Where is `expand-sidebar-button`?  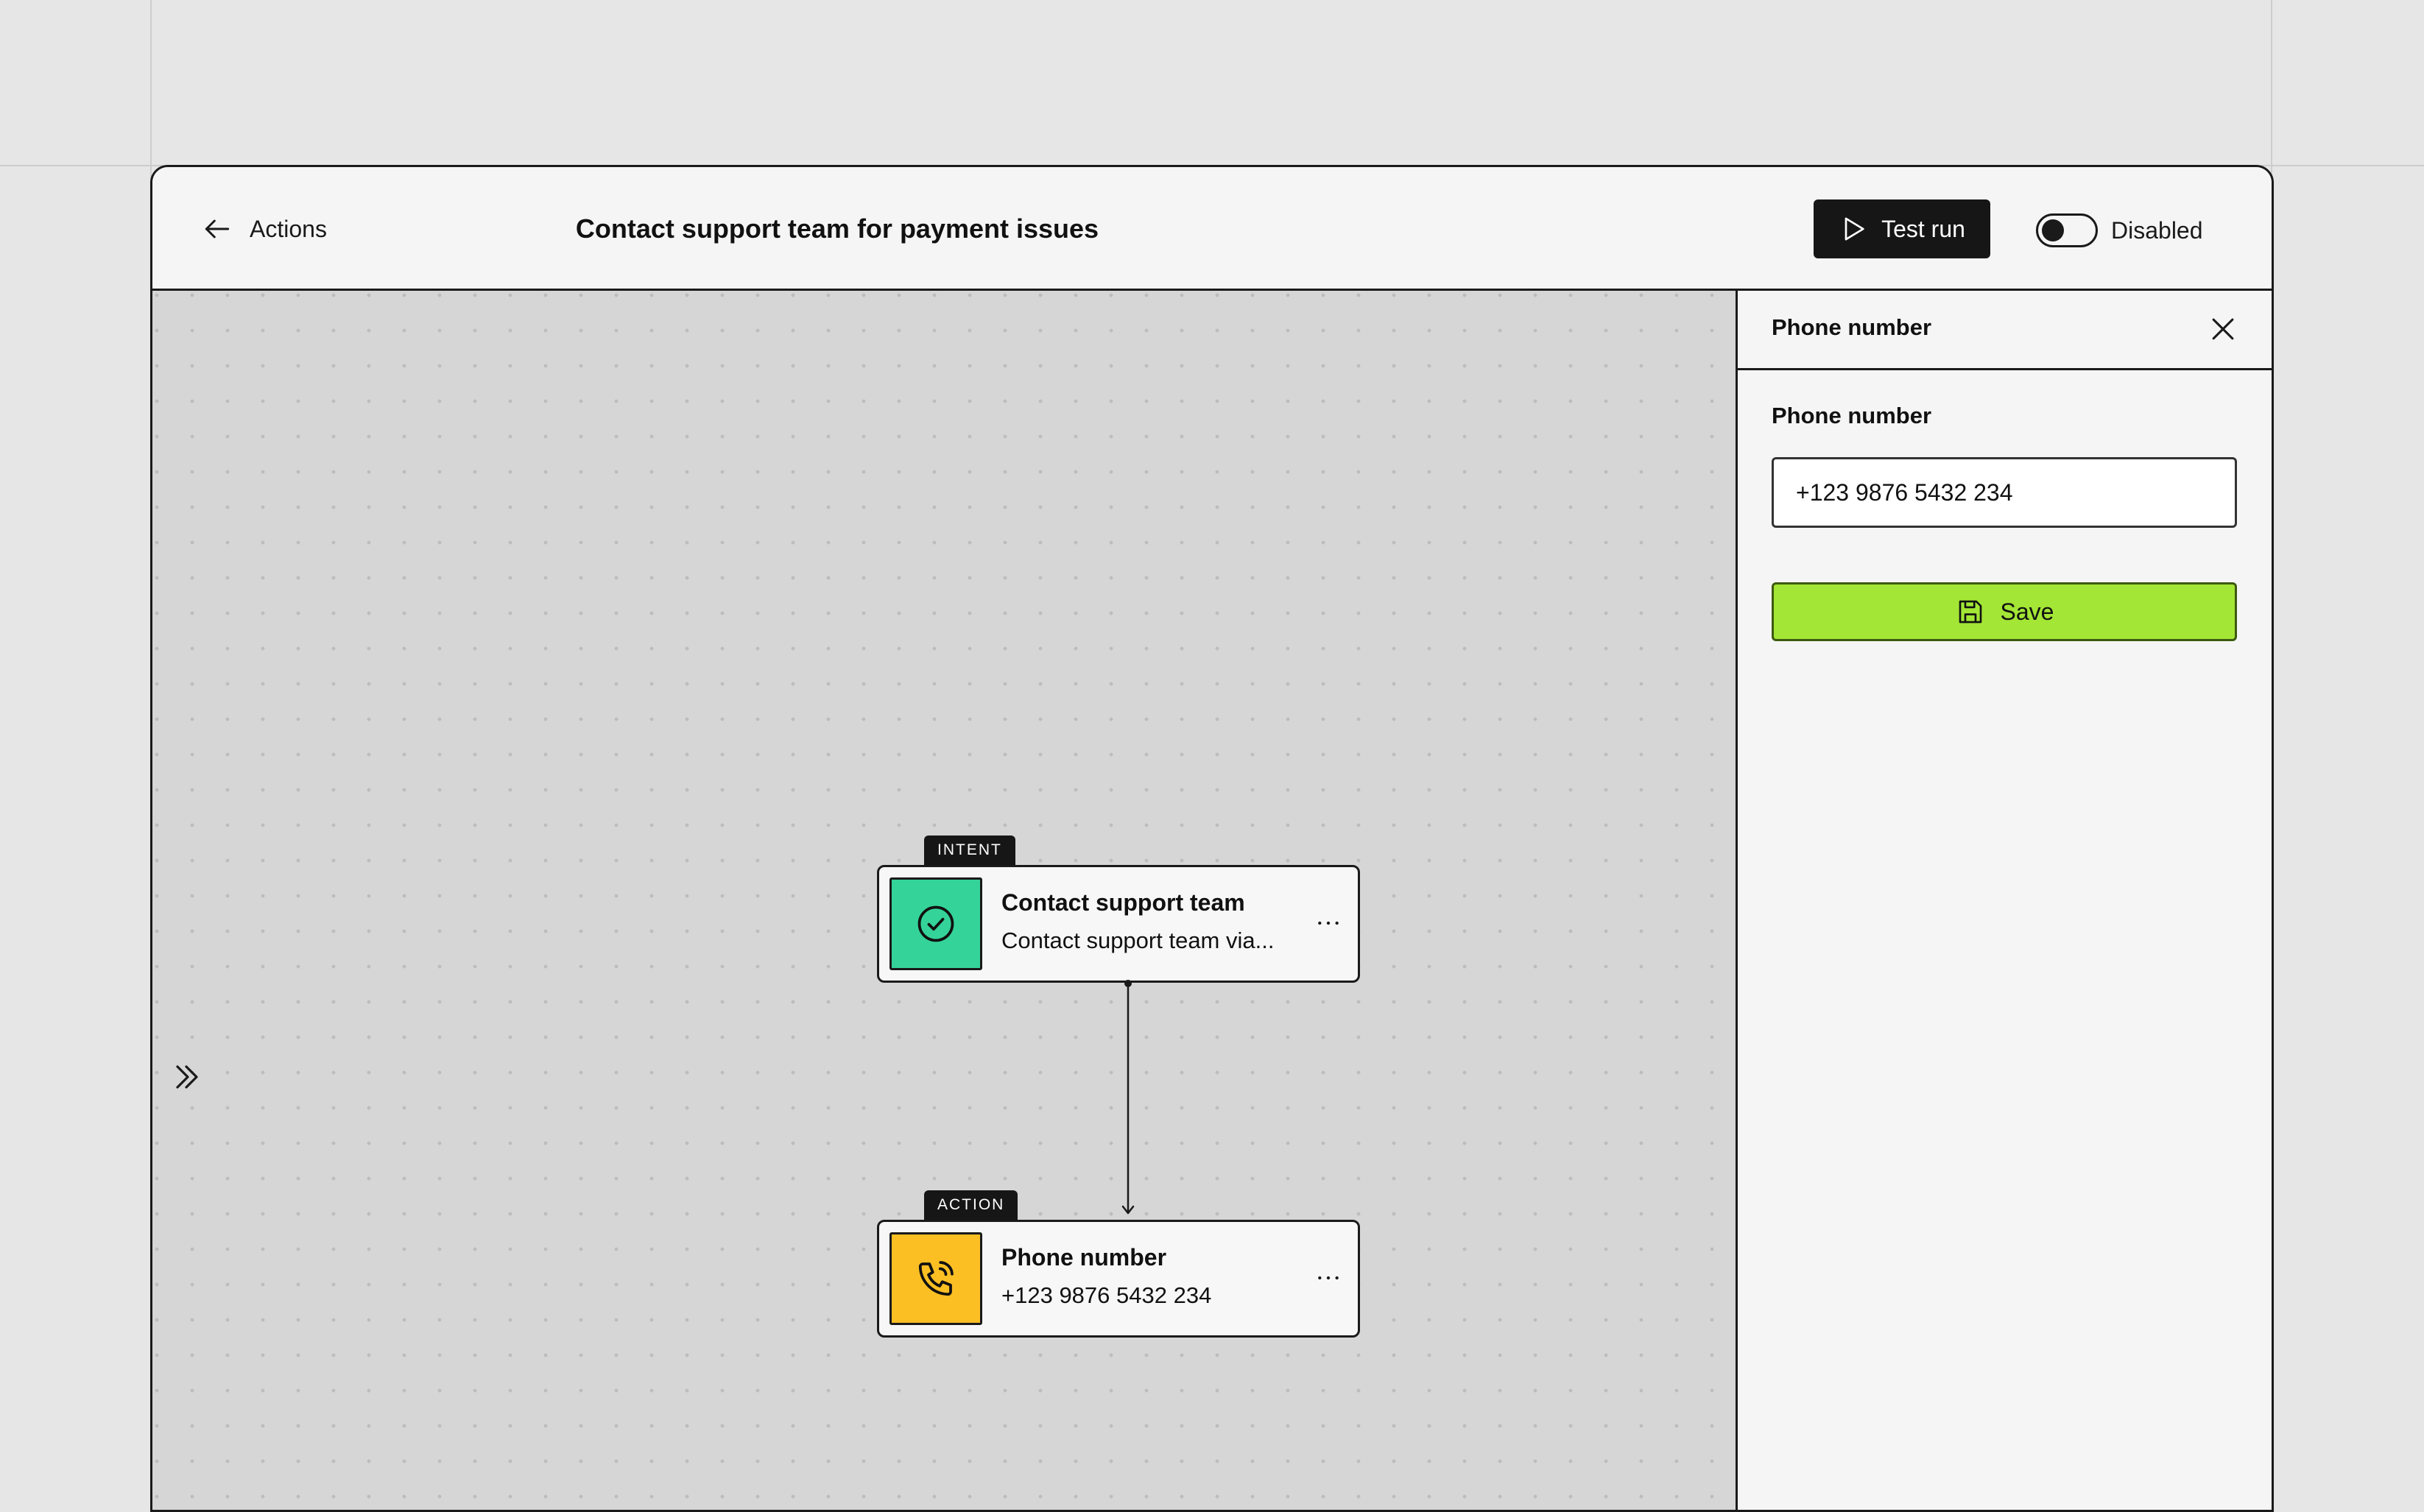 expand-sidebar-button is located at coordinates (187, 1077).